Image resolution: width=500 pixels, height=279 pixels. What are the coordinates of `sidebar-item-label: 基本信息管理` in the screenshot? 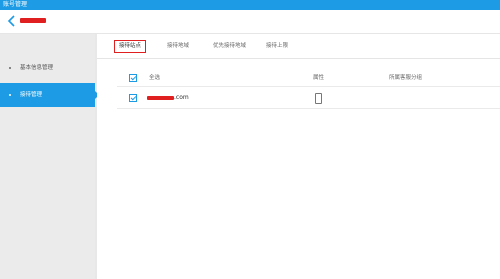 It's located at (37, 68).